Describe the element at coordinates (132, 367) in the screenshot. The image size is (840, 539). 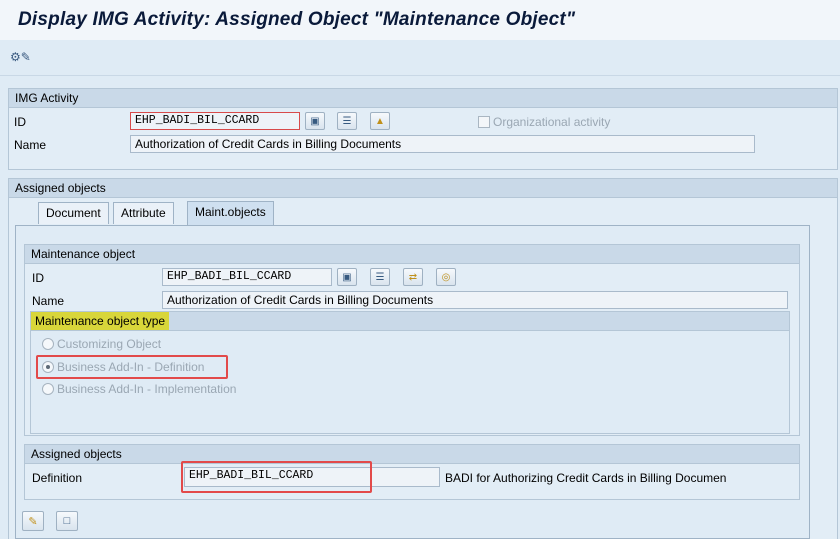
I see `highlight-badi-definition` at that location.